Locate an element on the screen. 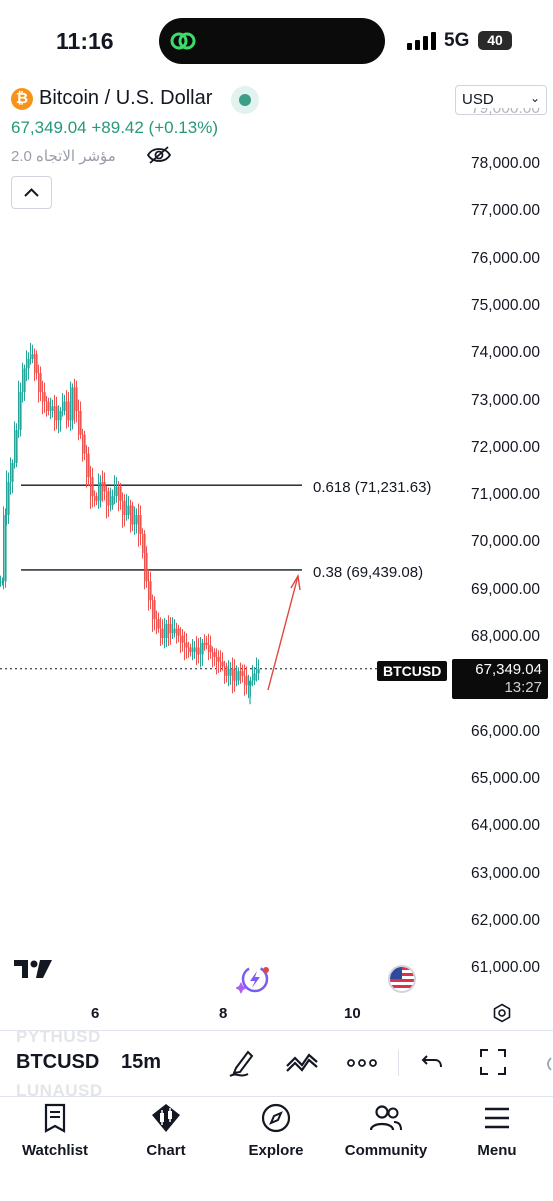 The image size is (553, 1201). chart-settings-icon is located at coordinates (502, 1013).